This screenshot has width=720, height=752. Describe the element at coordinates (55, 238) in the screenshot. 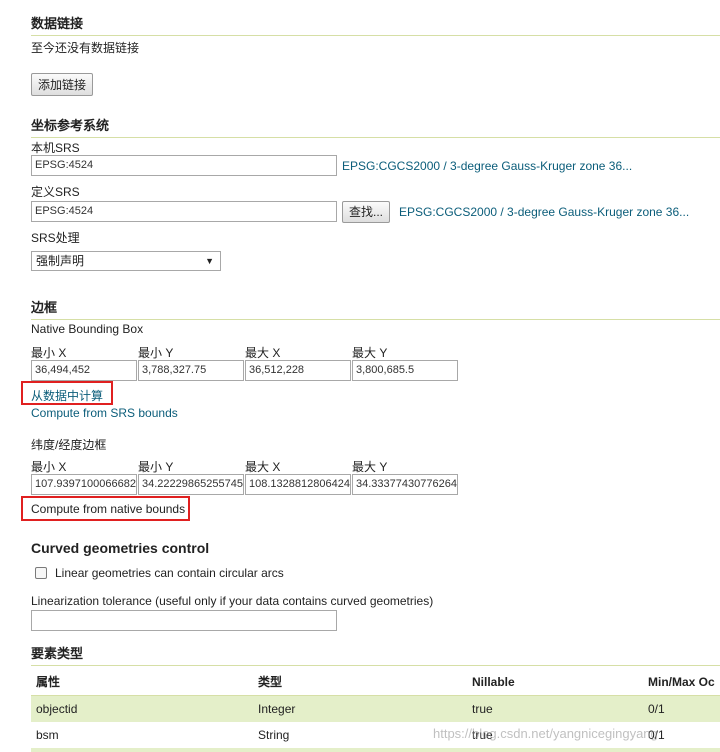

I see `srs-handling-label: SRS处理` at that location.